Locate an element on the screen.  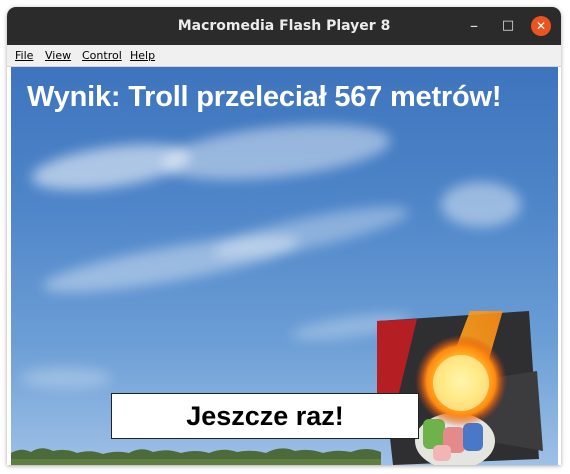
troll-icon is located at coordinates (460, 388).